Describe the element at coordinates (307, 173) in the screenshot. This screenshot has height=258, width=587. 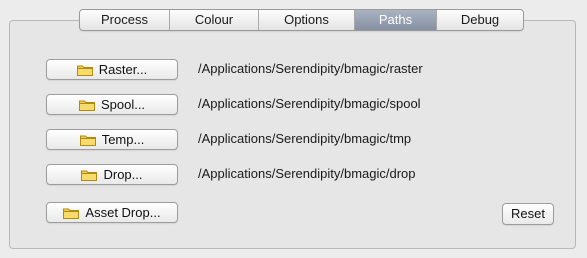
I see `drop-path: /Applications/Serendipity/bmagic/drop` at that location.